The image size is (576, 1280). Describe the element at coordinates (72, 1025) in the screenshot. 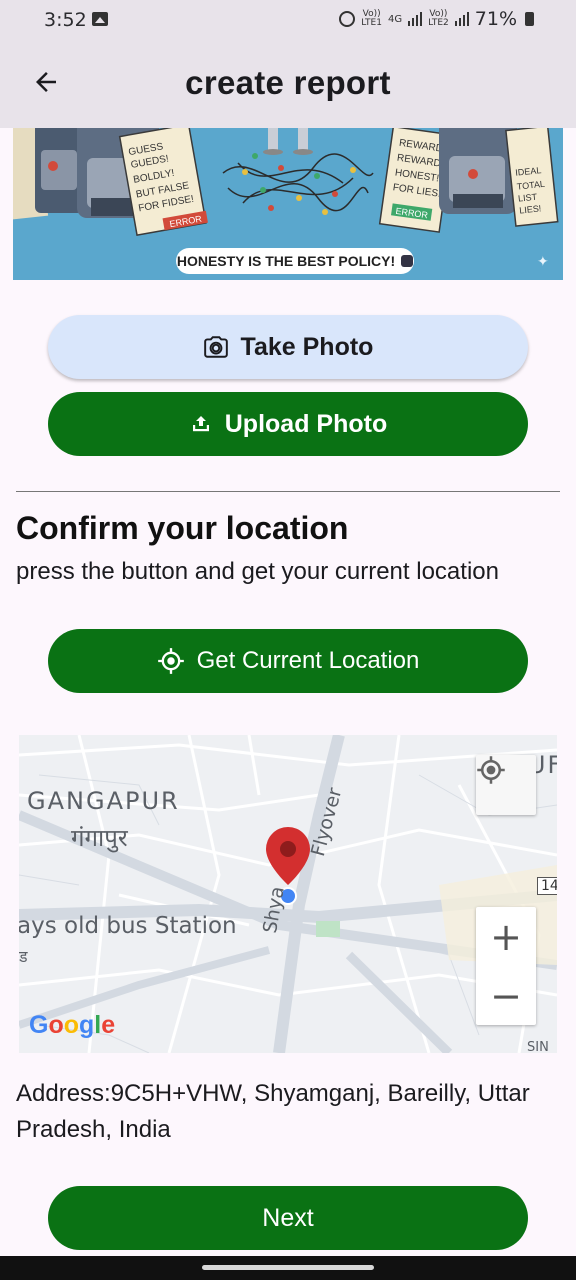

I see `google-logo: Google` at that location.